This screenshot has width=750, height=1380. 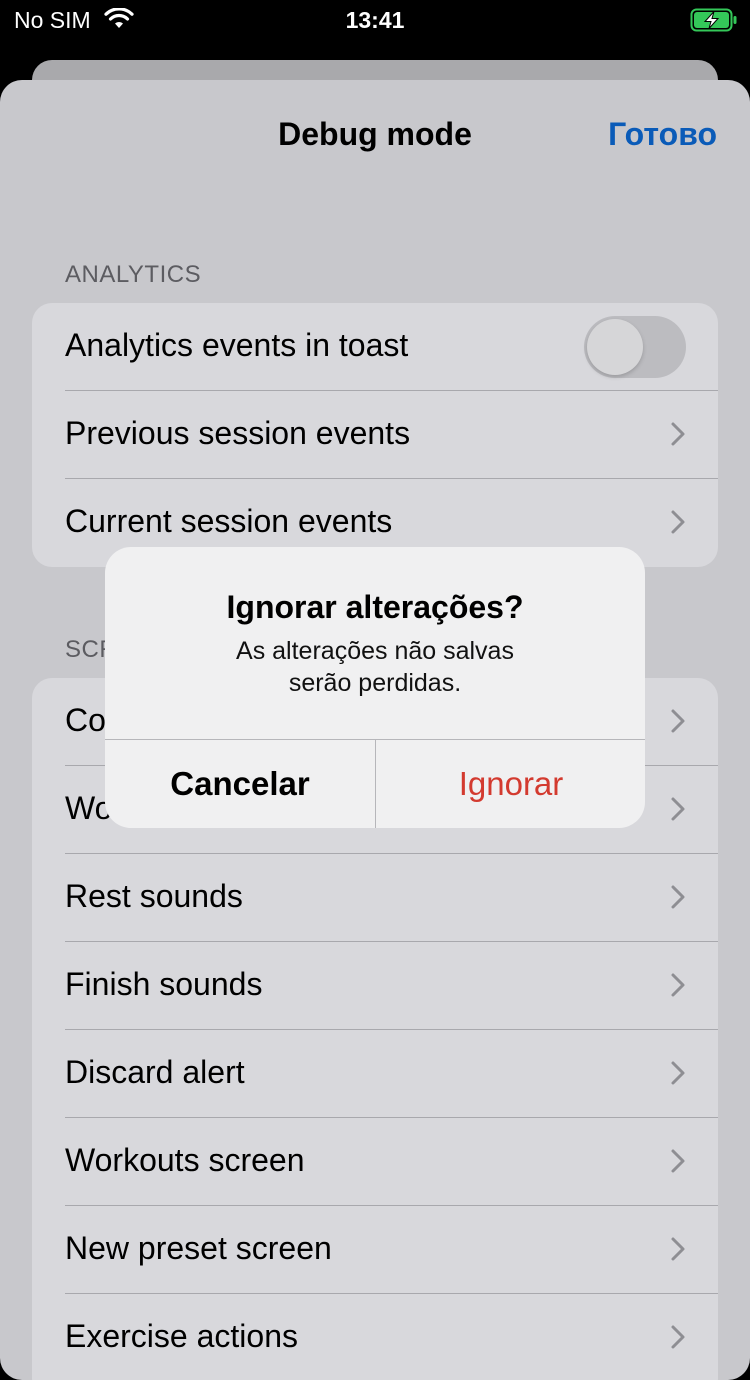 I want to click on row-label: Co, so click(x=85, y=720).